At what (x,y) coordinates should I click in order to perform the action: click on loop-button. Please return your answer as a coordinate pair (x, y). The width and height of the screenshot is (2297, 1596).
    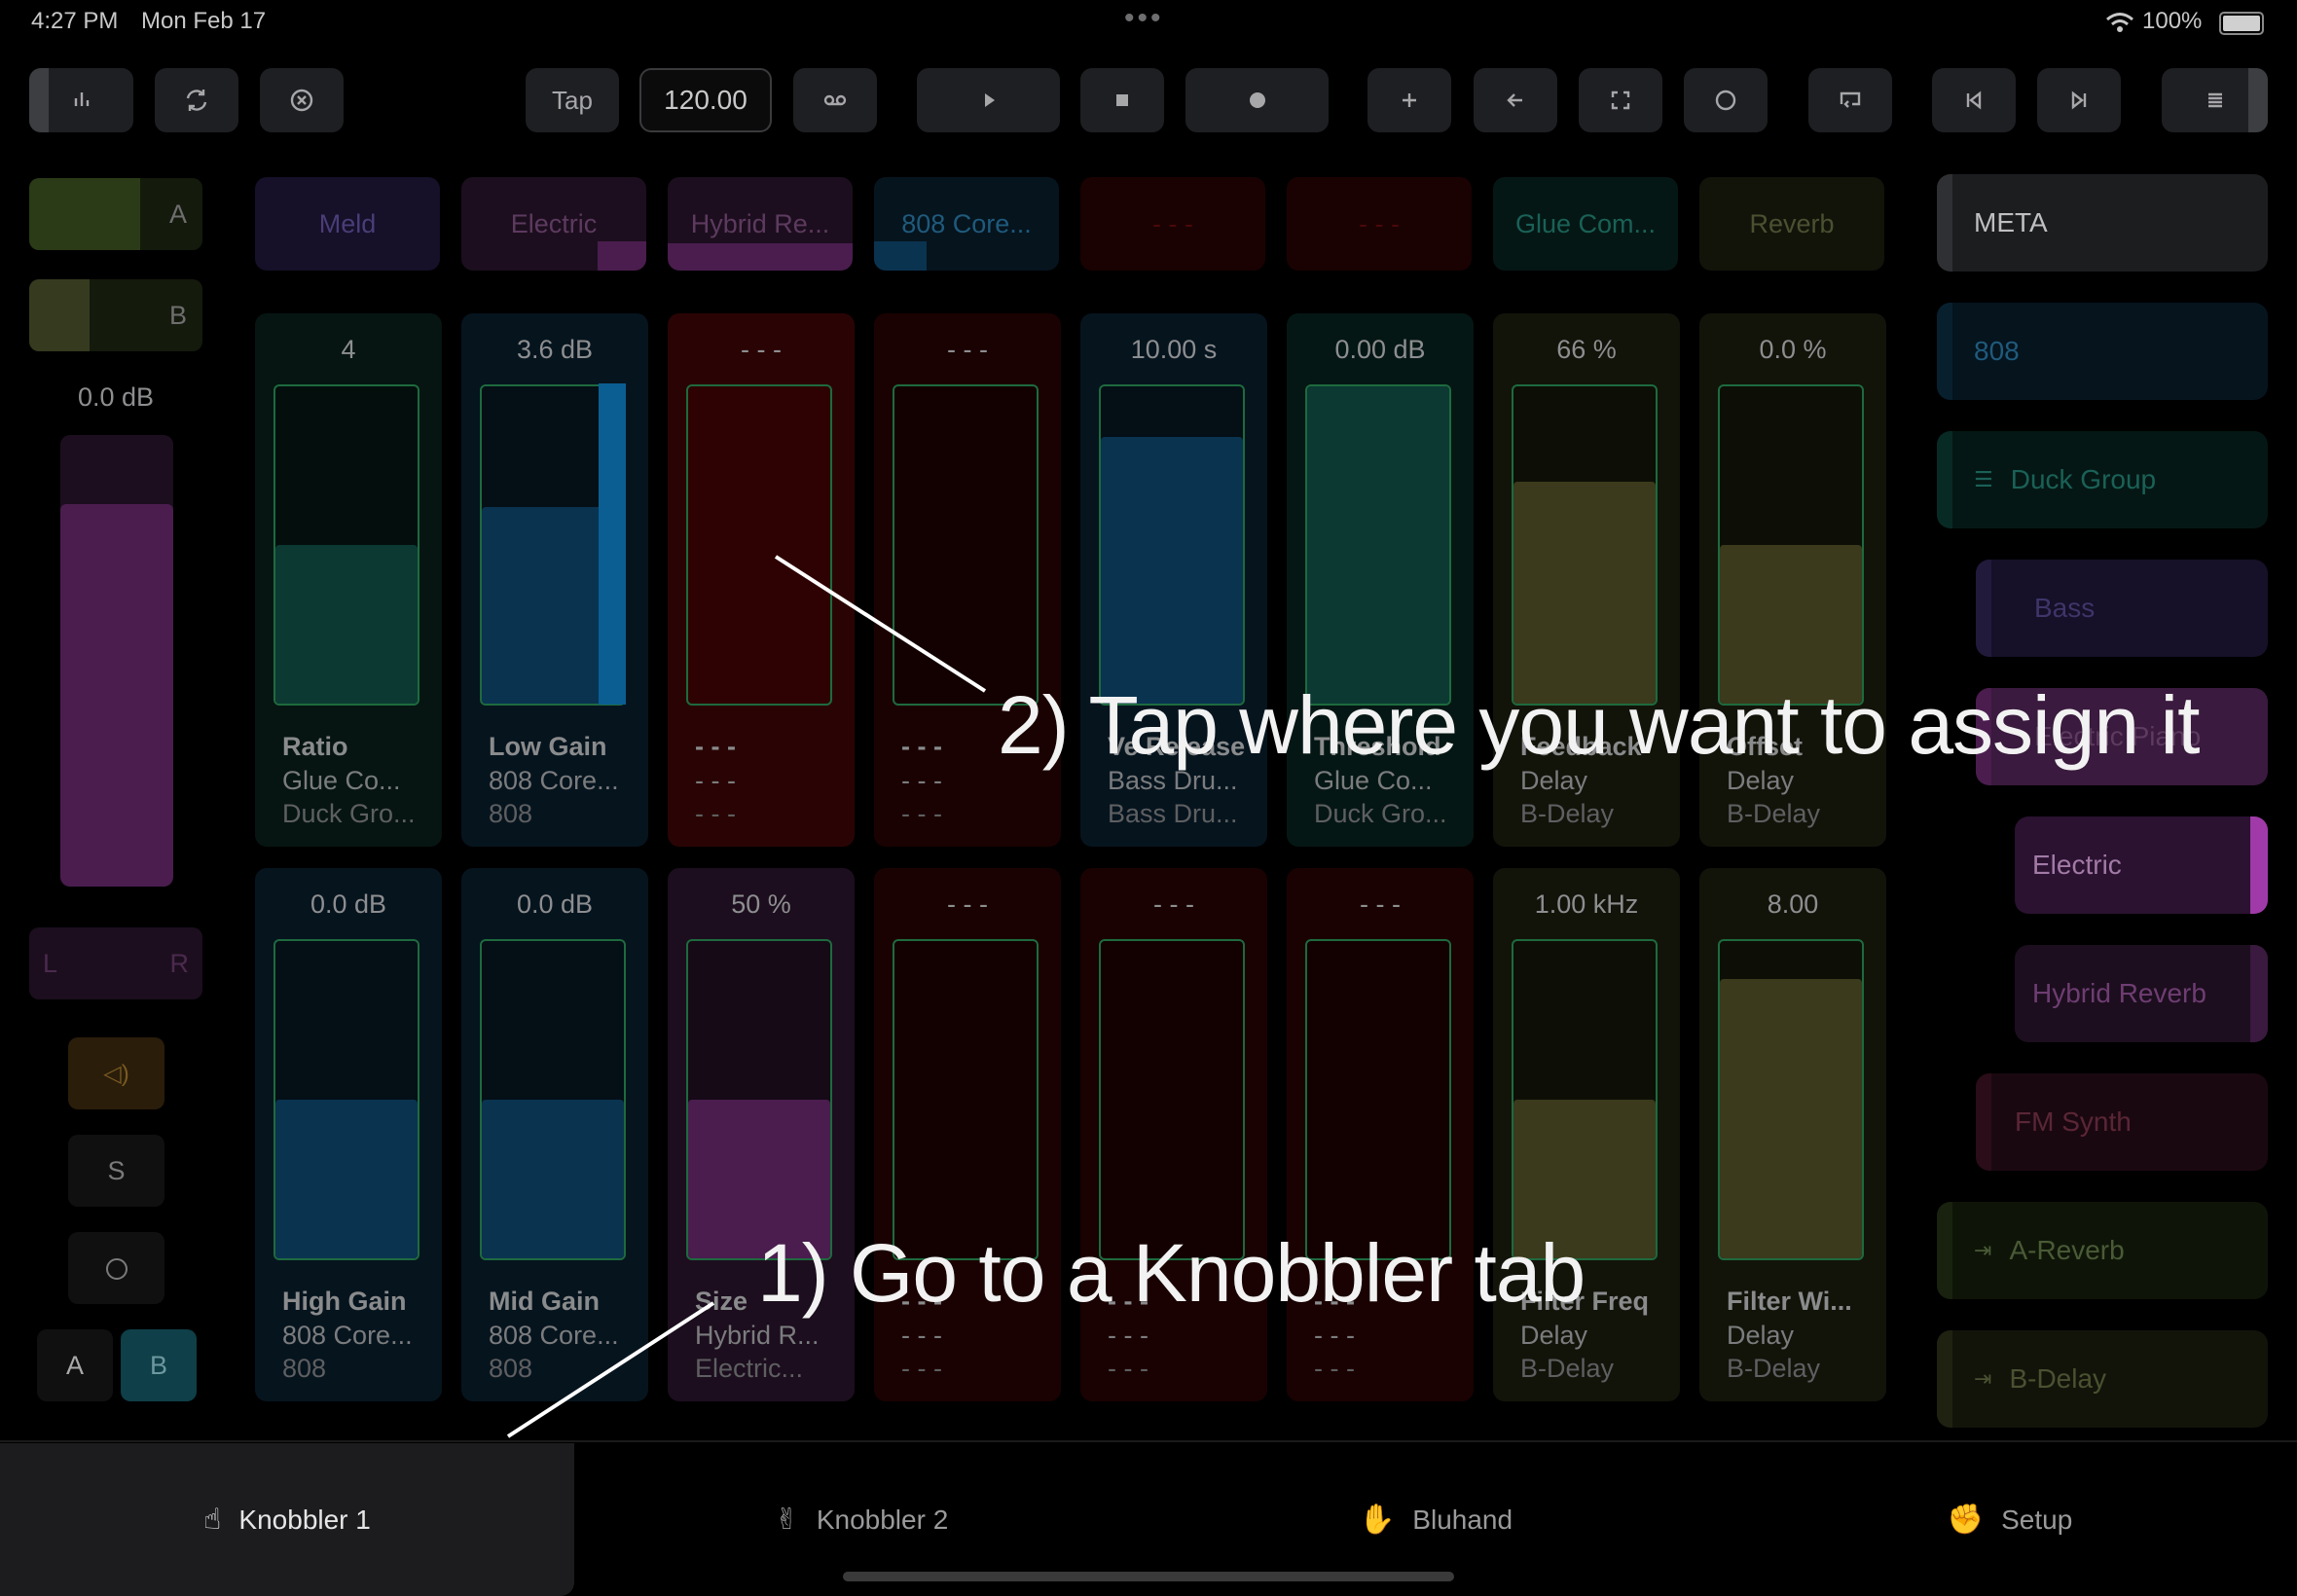
    Looking at the image, I should click on (835, 100).